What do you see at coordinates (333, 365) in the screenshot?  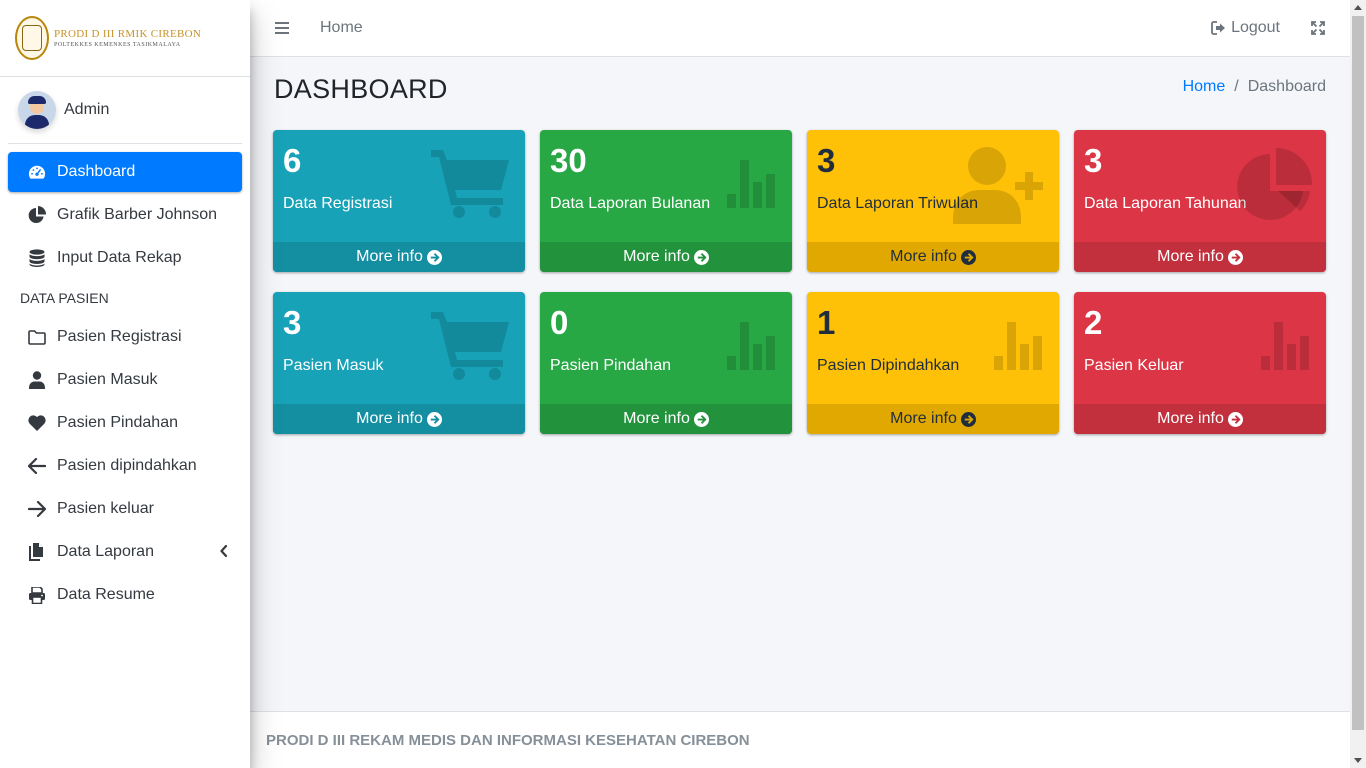 I see `box-label: Pasien Masuk` at bounding box center [333, 365].